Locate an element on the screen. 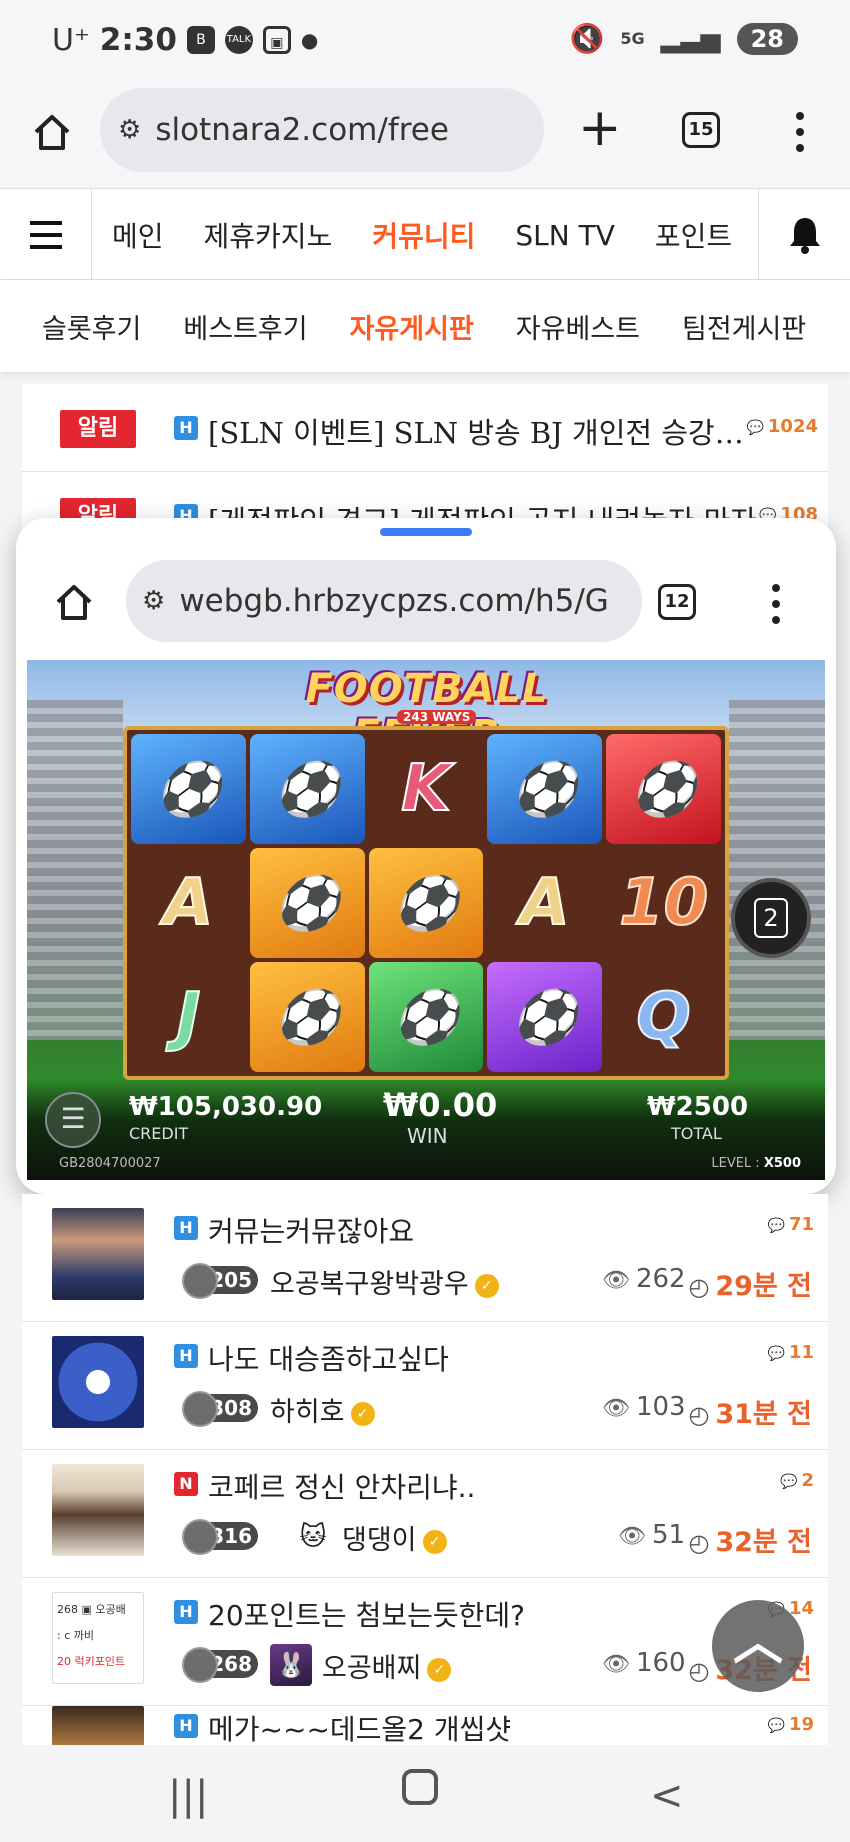 This screenshot has height=1842, width=850. popup-more-options-icon is located at coordinates (776, 608).